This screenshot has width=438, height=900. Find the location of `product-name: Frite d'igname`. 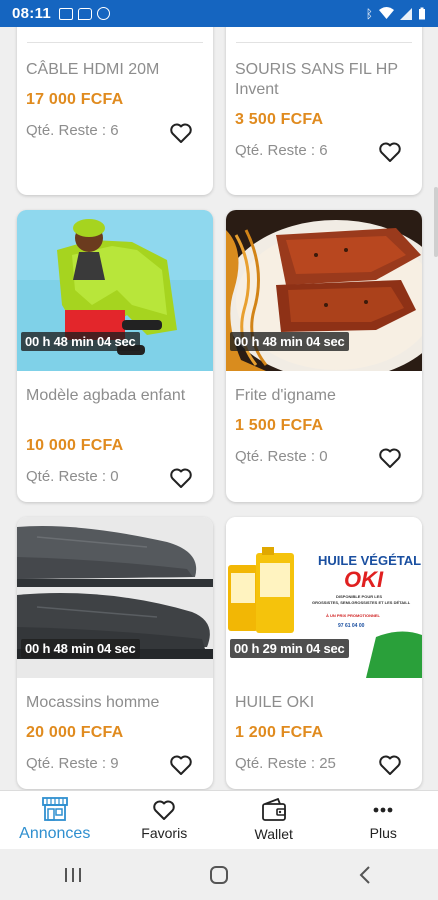

product-name: Frite d'igname is located at coordinates (285, 395).